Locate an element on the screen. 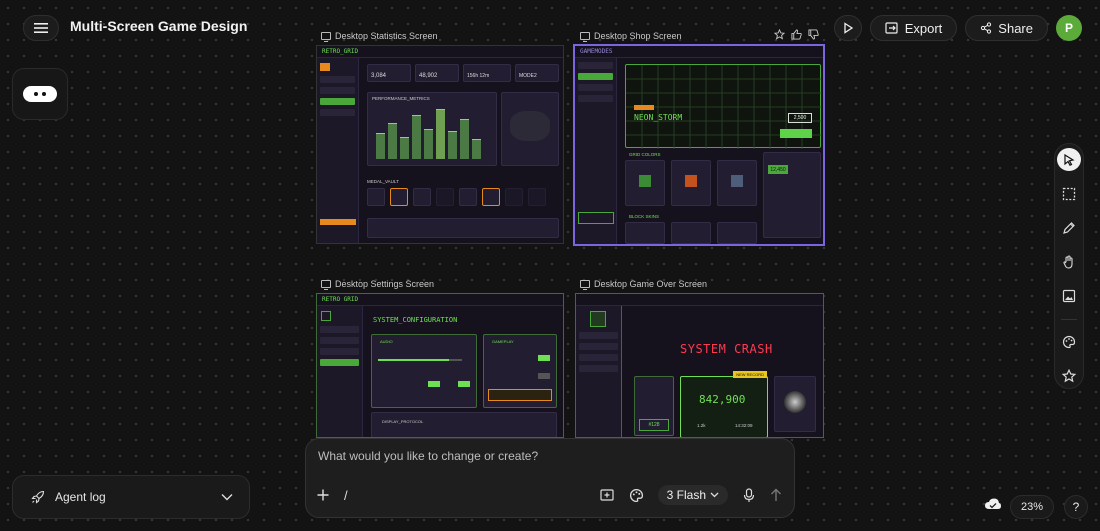 The width and height of the screenshot is (1100, 531). play-icon is located at coordinates (848, 28).